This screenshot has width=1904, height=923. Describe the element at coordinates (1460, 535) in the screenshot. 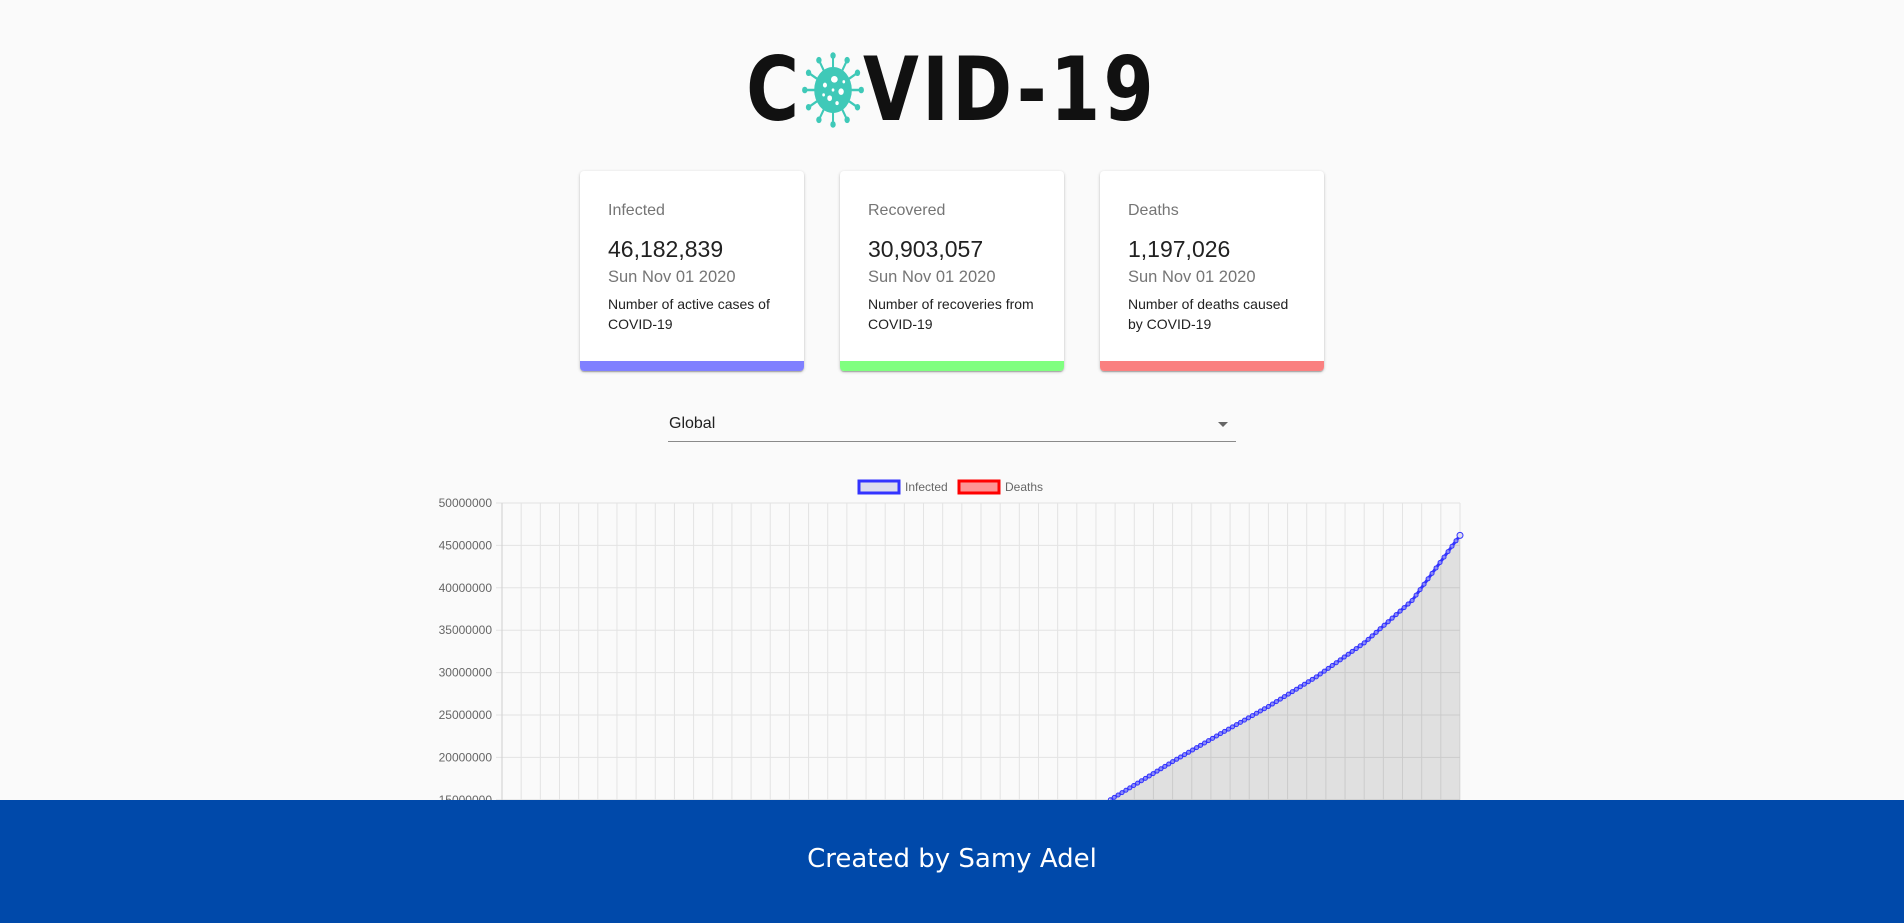

I see `infected-last-point` at that location.